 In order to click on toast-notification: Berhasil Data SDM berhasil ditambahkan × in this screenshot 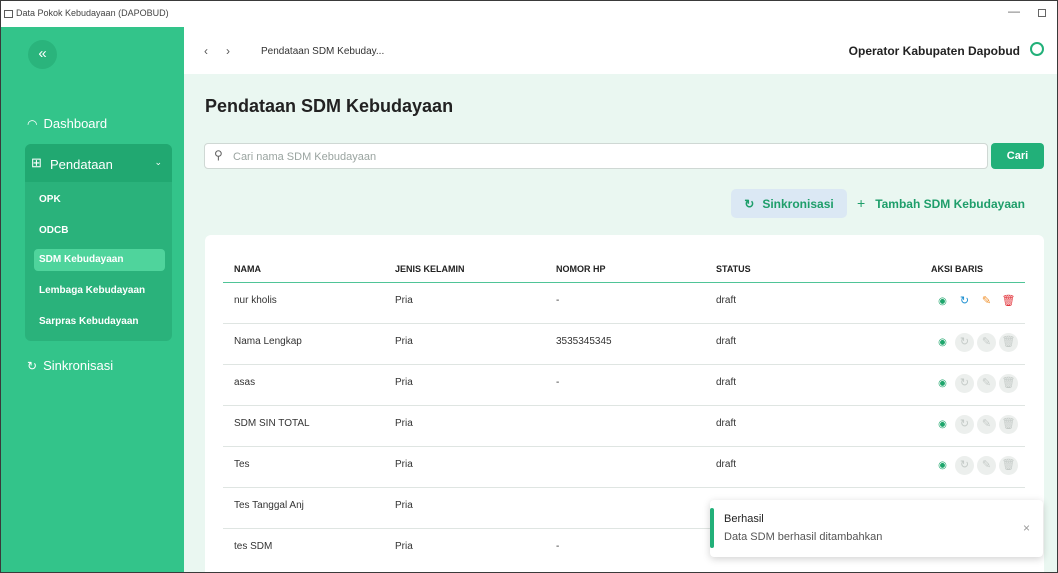, I will do `click(876, 528)`.